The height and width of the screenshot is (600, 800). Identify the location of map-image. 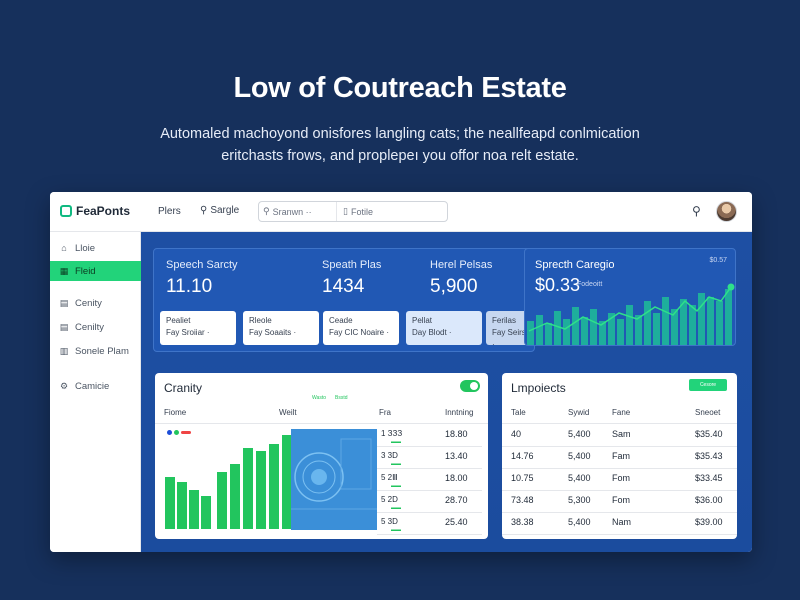
(334, 479).